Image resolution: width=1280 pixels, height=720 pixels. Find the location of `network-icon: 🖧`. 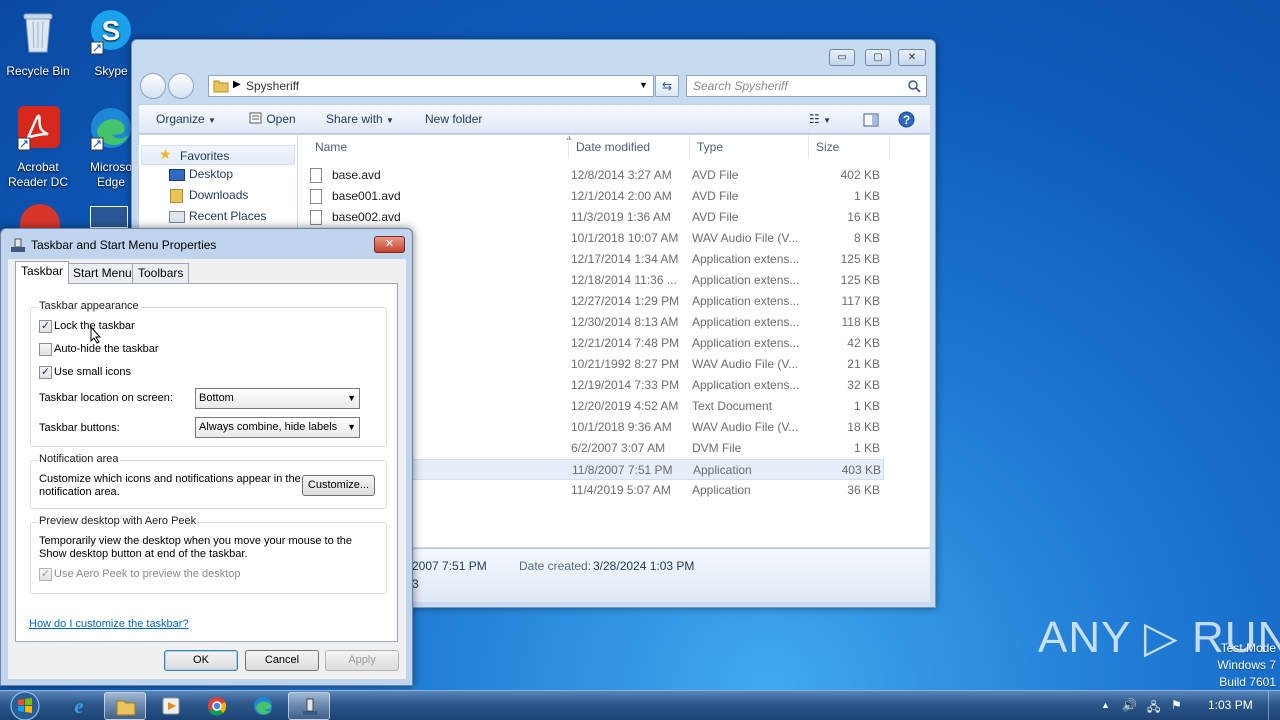

network-icon: 🖧 is located at coordinates (1153, 708).